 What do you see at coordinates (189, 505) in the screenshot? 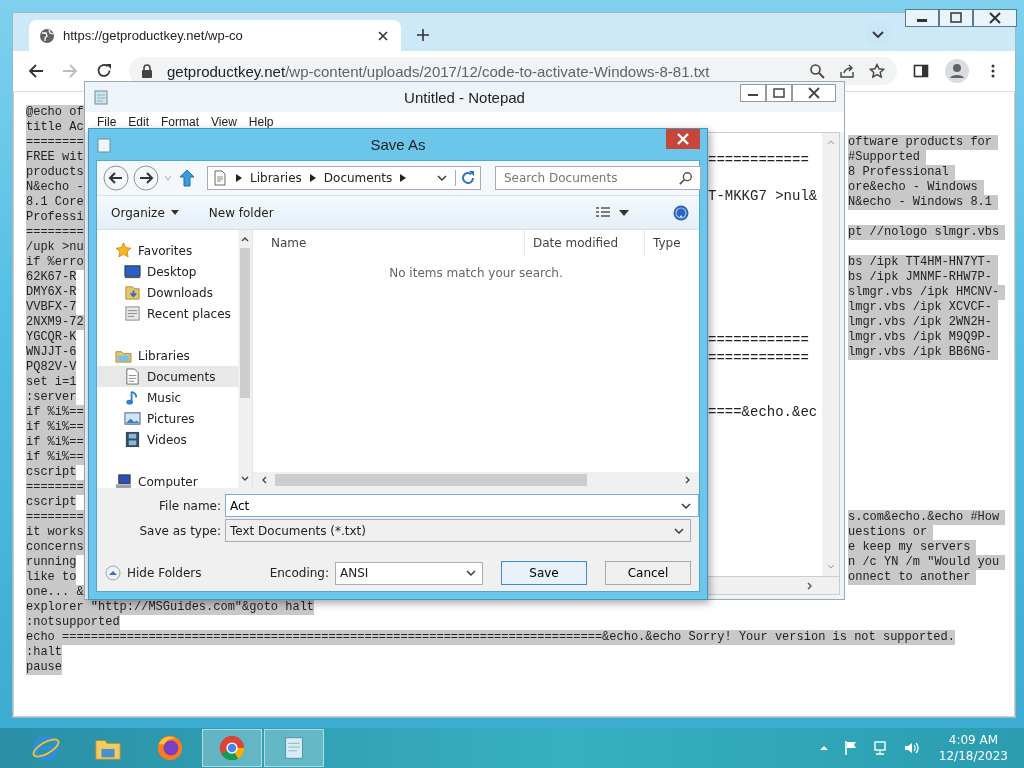
I see `field-label: File name:` at bounding box center [189, 505].